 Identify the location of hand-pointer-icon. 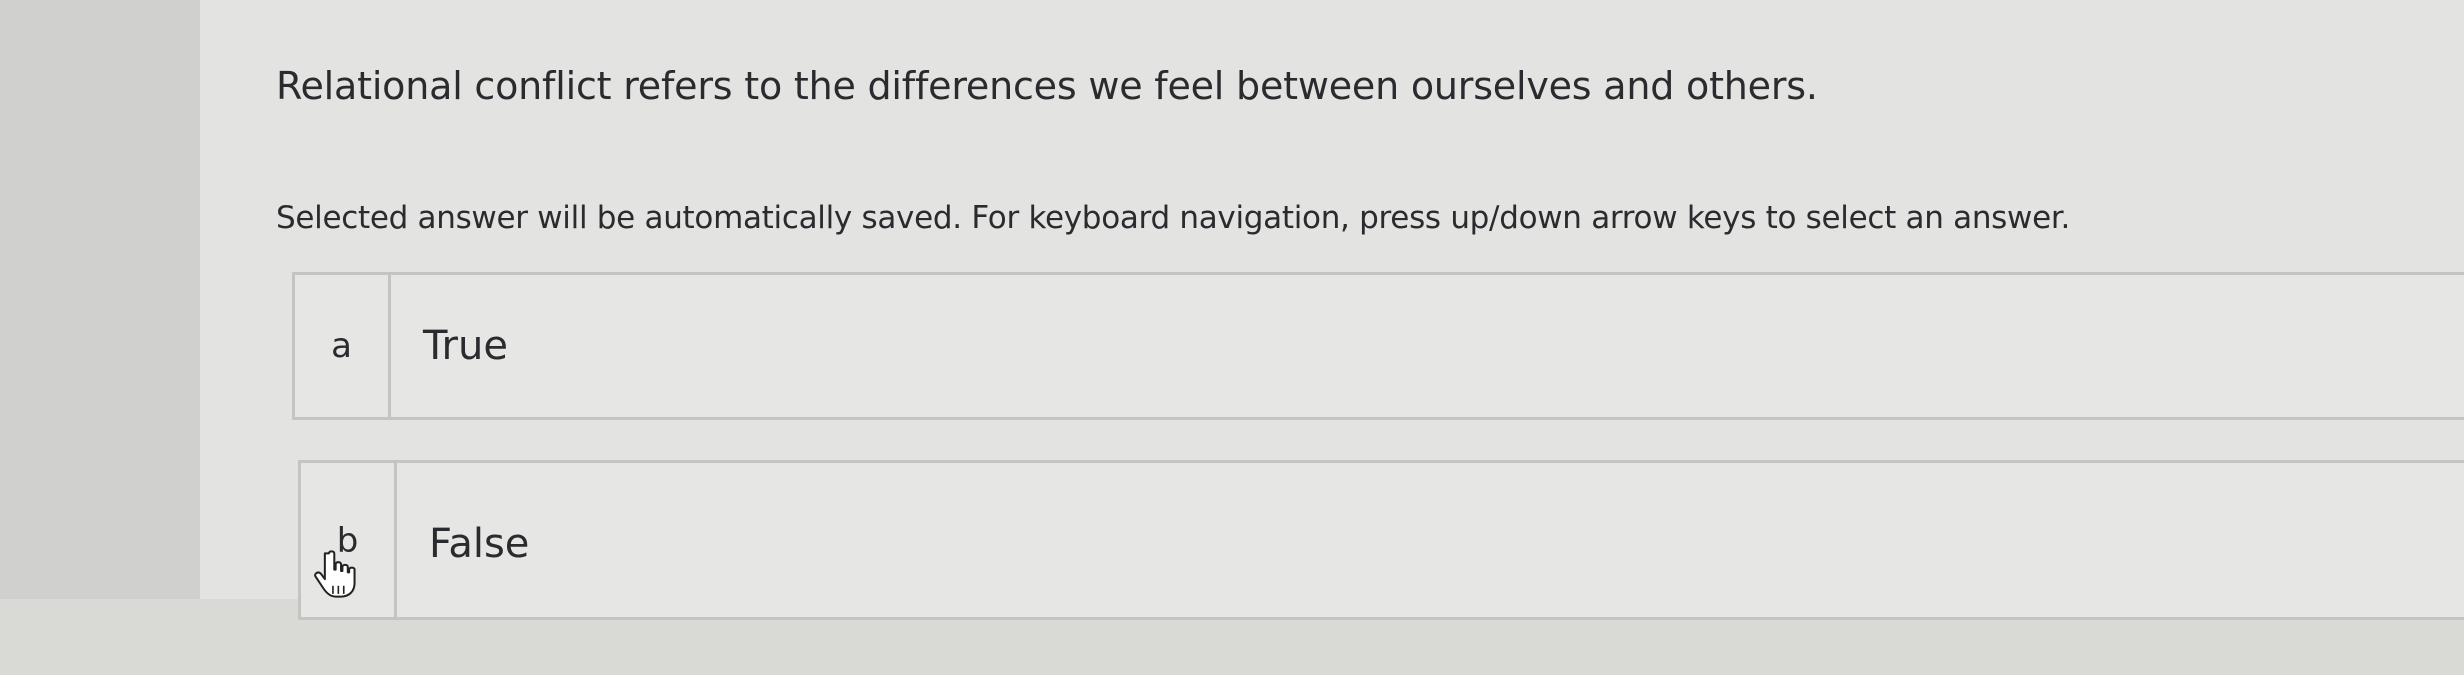
(335, 574).